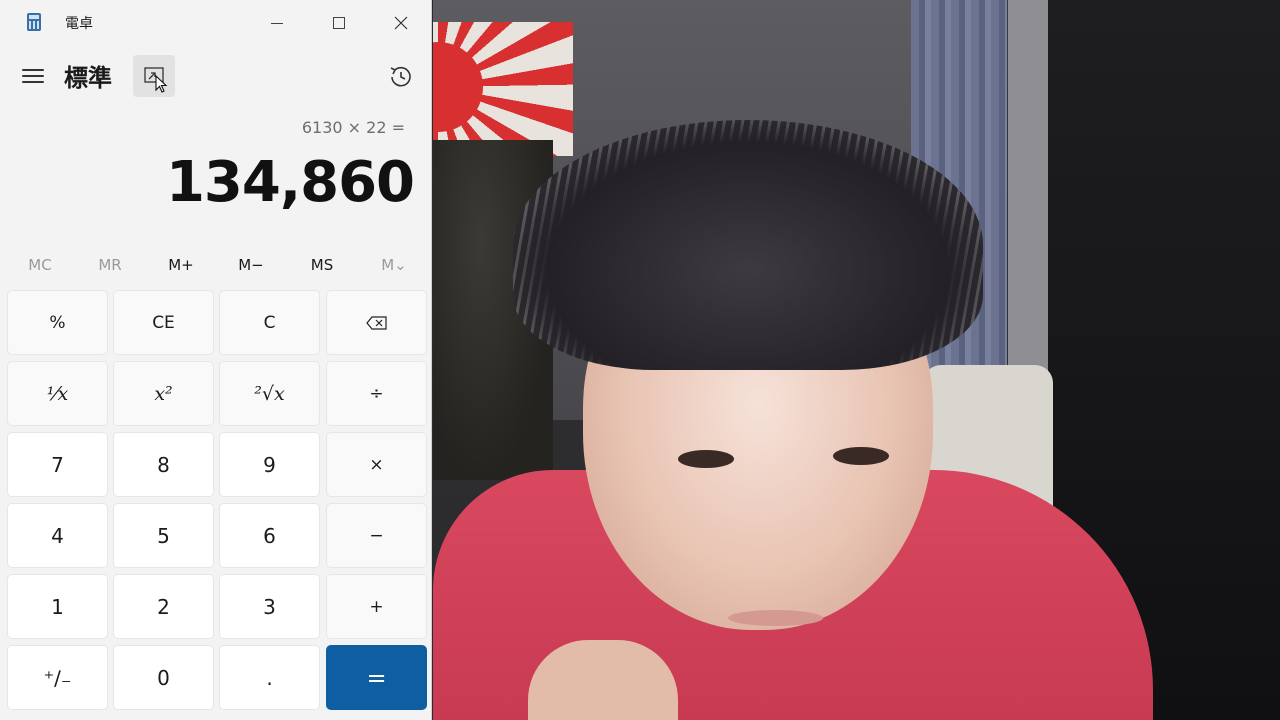  I want to click on minimize-icon, so click(277, 23).